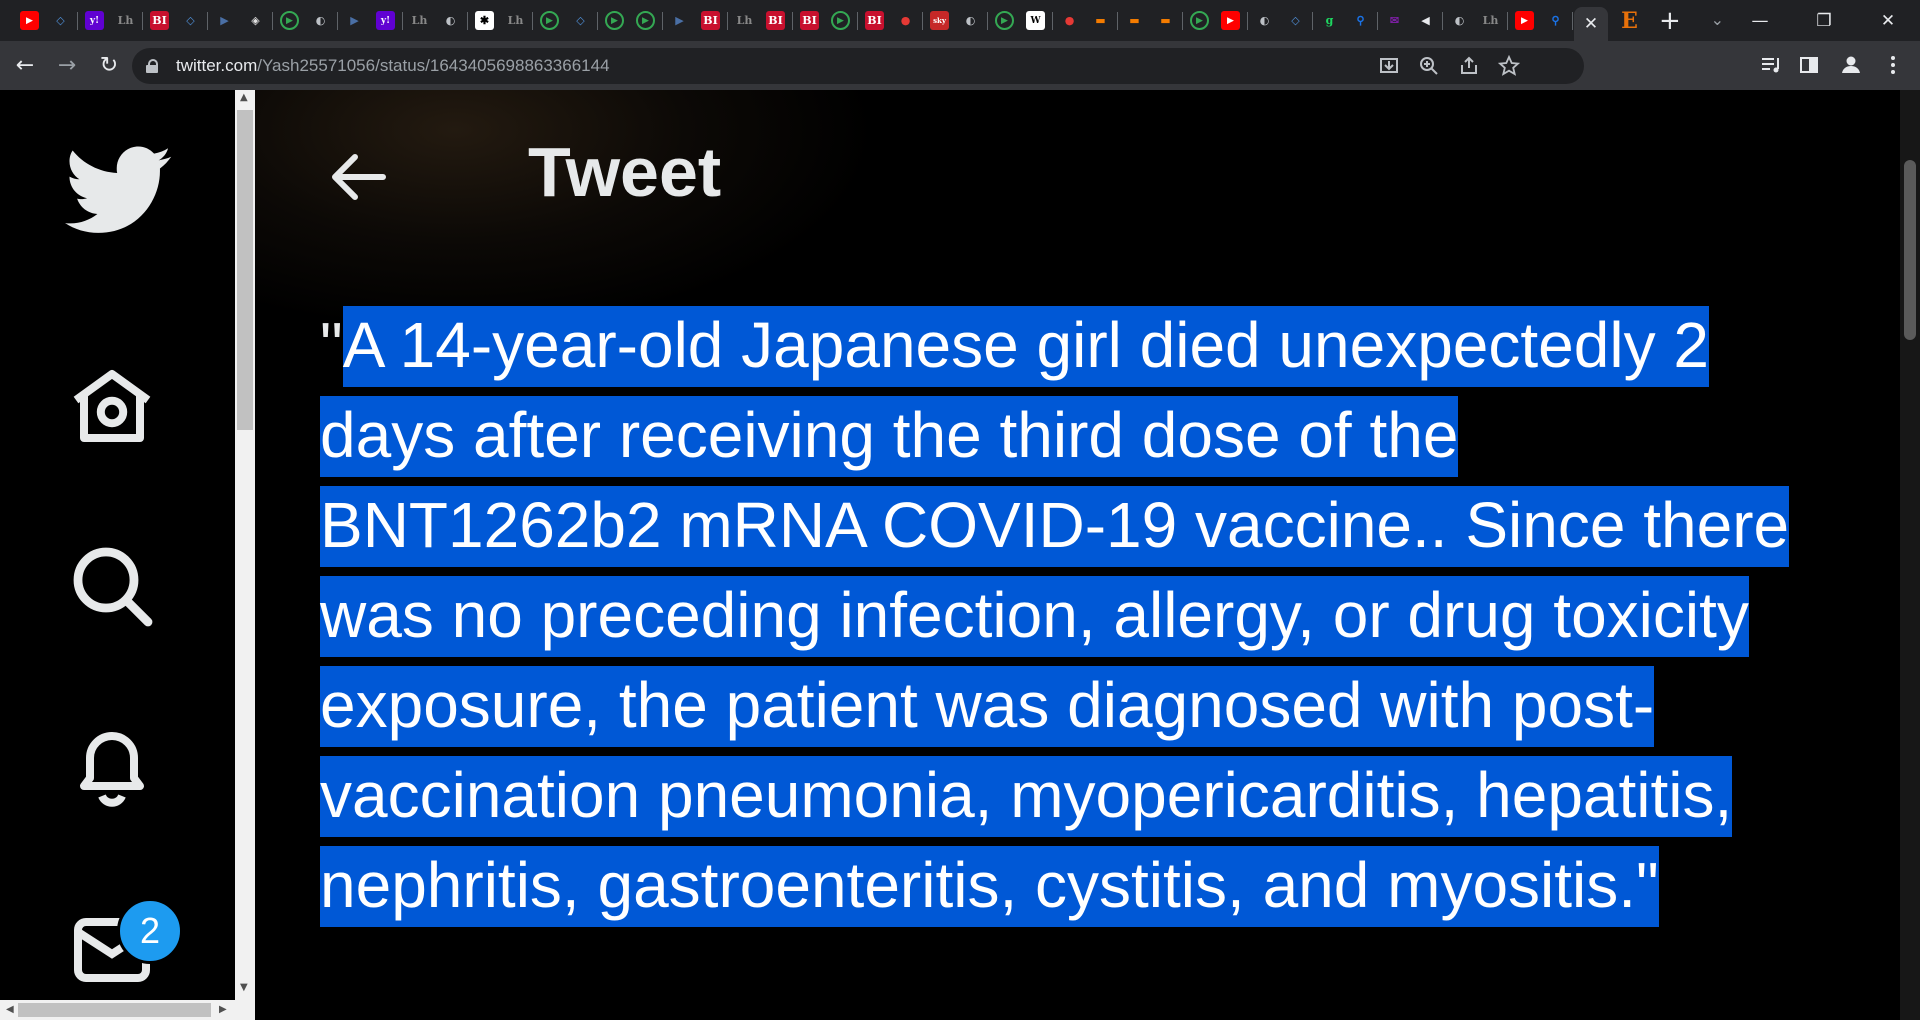 The image size is (1920, 1020). I want to click on sidebar-vertical-scroll-thumb, so click(245, 270).